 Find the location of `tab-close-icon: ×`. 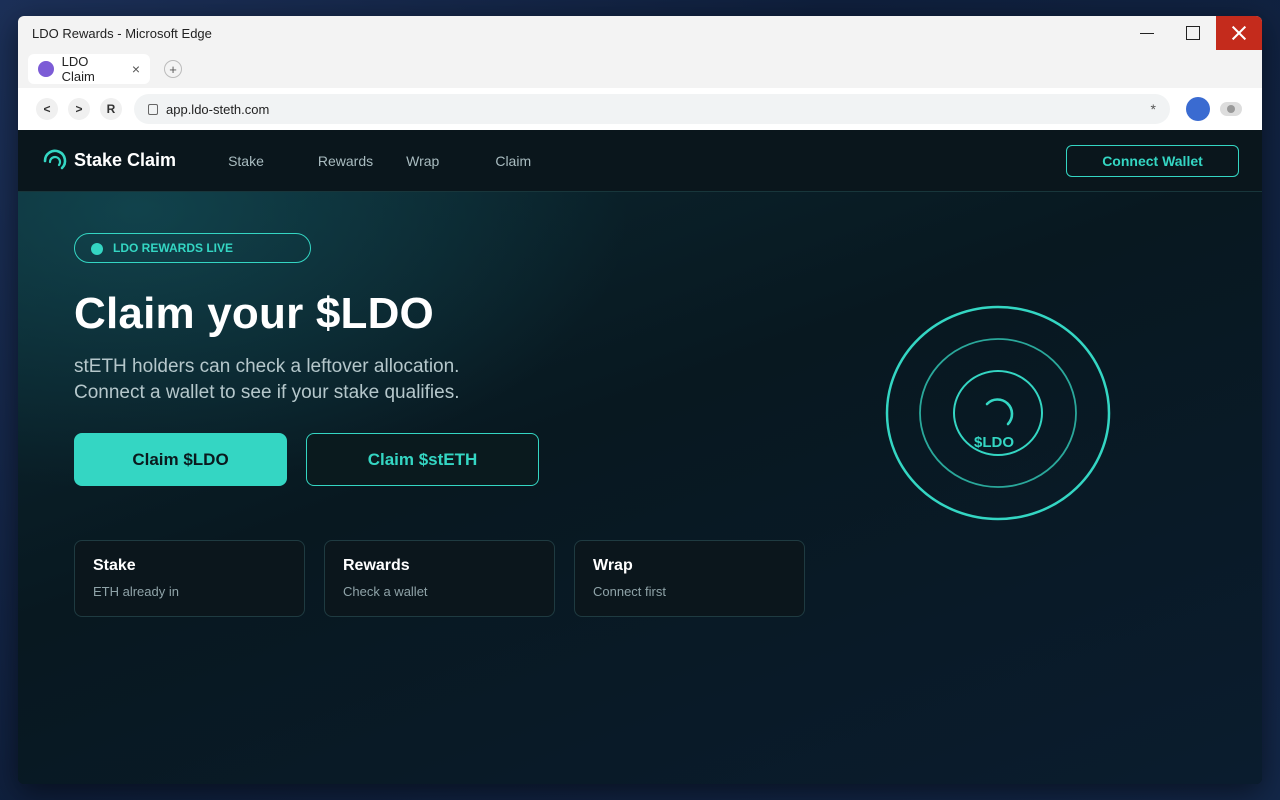

tab-close-icon: × is located at coordinates (136, 69).